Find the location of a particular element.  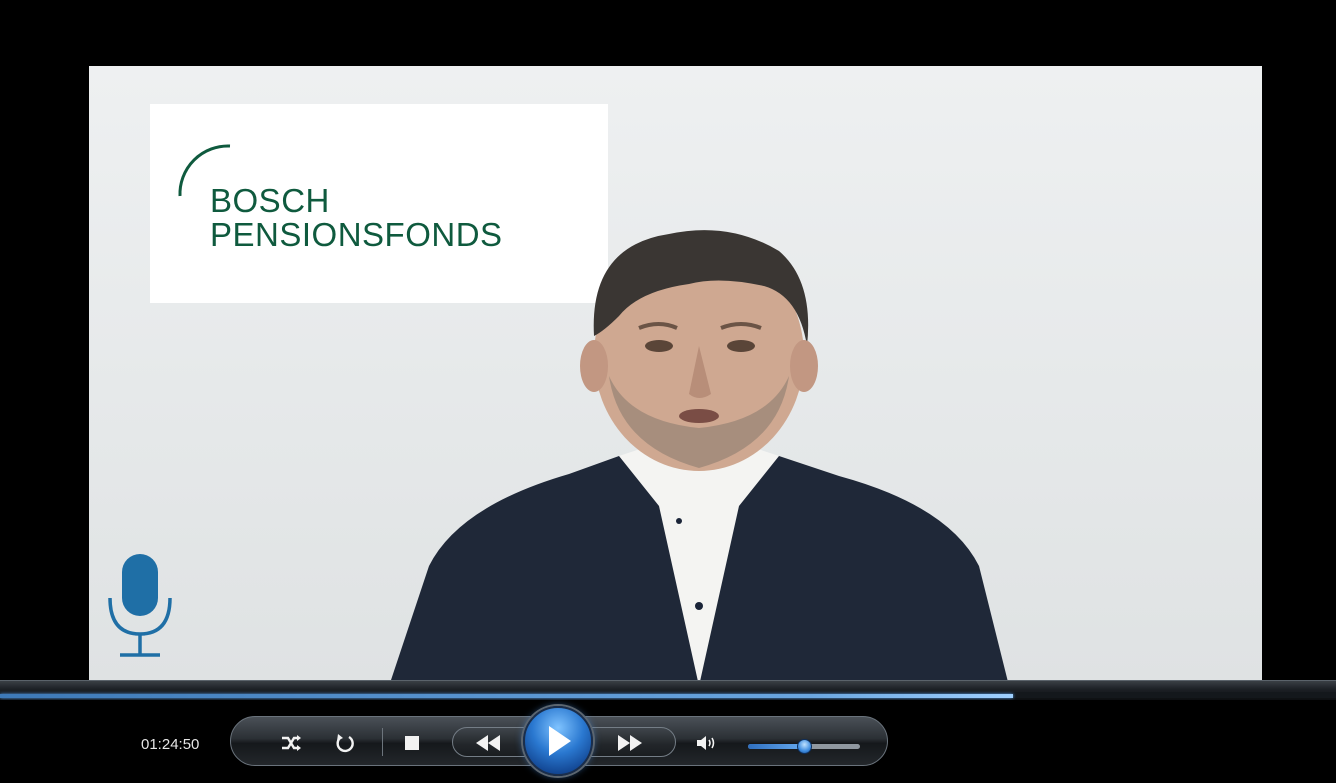

seek-bar-progress is located at coordinates (506, 696).